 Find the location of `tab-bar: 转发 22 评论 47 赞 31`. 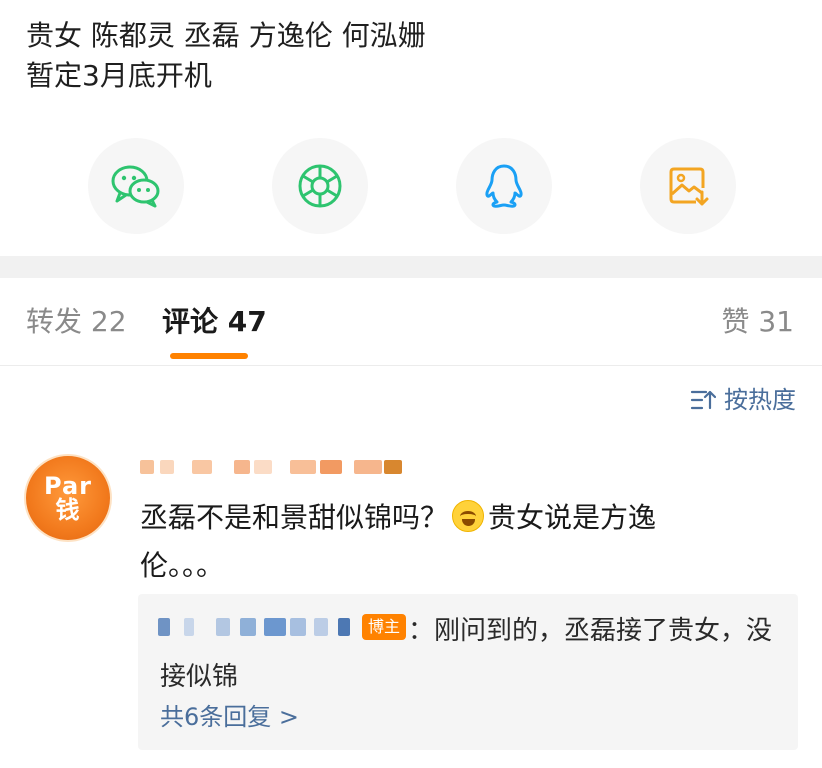

tab-bar: 转发 22 评论 47 赞 31 is located at coordinates (411, 322).